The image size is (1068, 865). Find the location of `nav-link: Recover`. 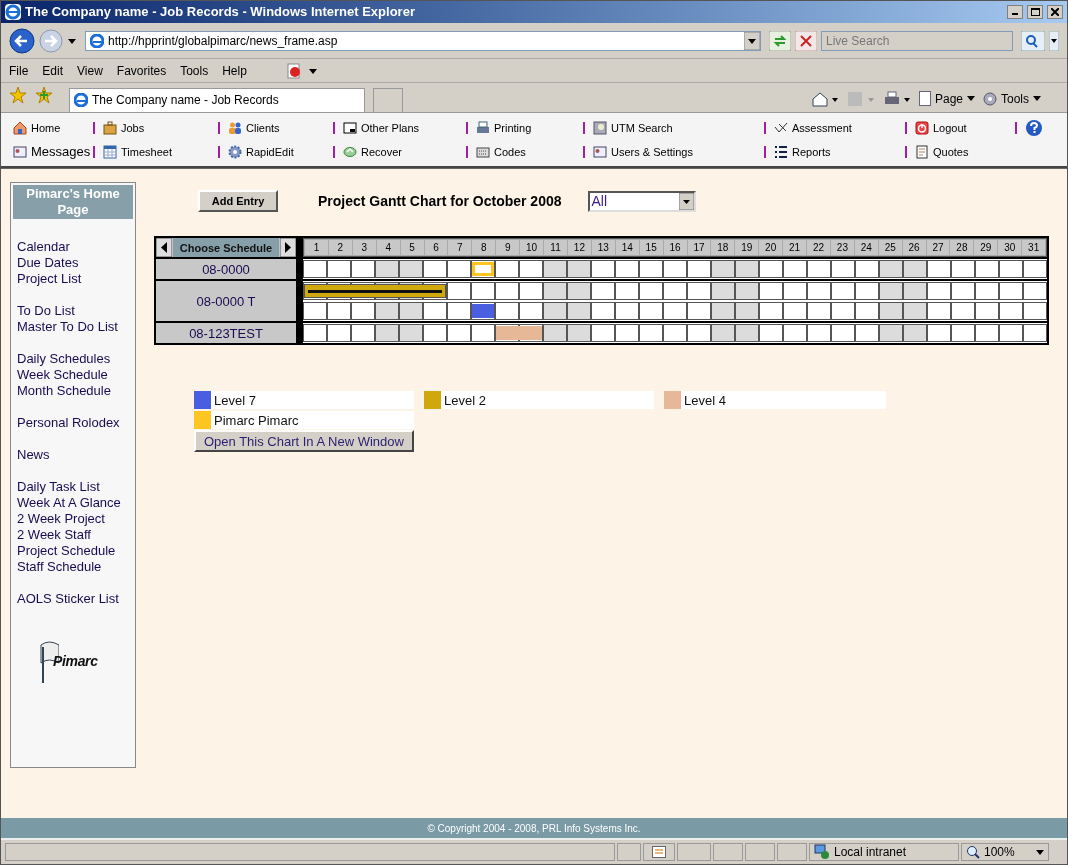

nav-link: Recover is located at coordinates (372, 152).